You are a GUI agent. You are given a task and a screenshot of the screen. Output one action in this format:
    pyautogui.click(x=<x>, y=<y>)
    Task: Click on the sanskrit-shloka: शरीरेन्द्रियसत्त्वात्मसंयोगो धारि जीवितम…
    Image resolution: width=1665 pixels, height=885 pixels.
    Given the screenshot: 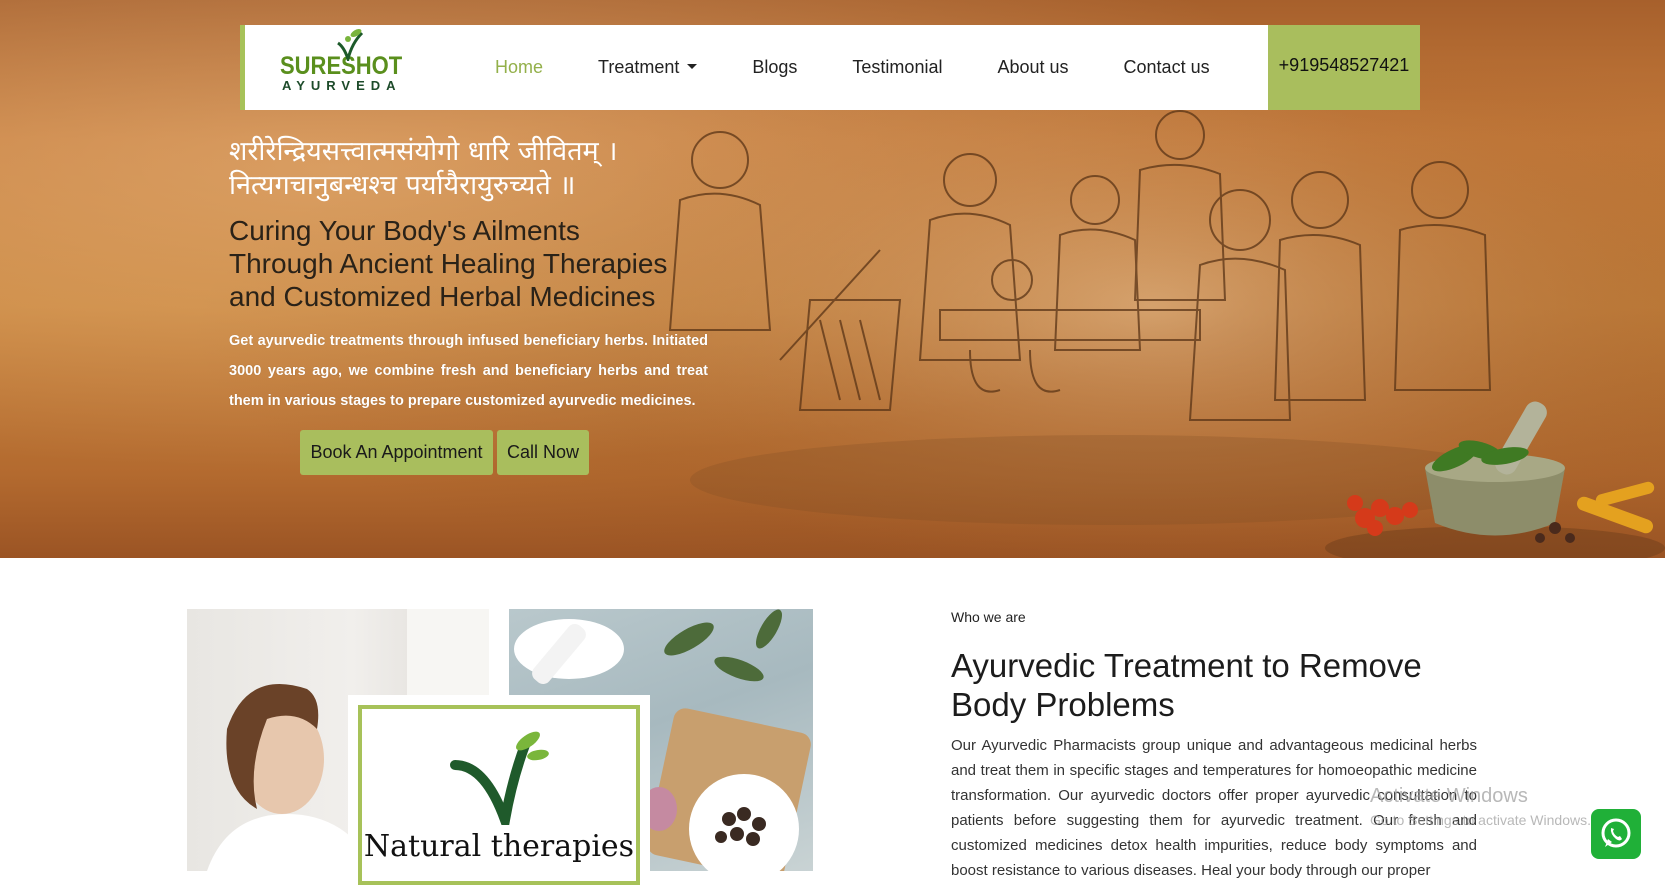 What is the action you would take?
    pyautogui.click(x=489, y=169)
    